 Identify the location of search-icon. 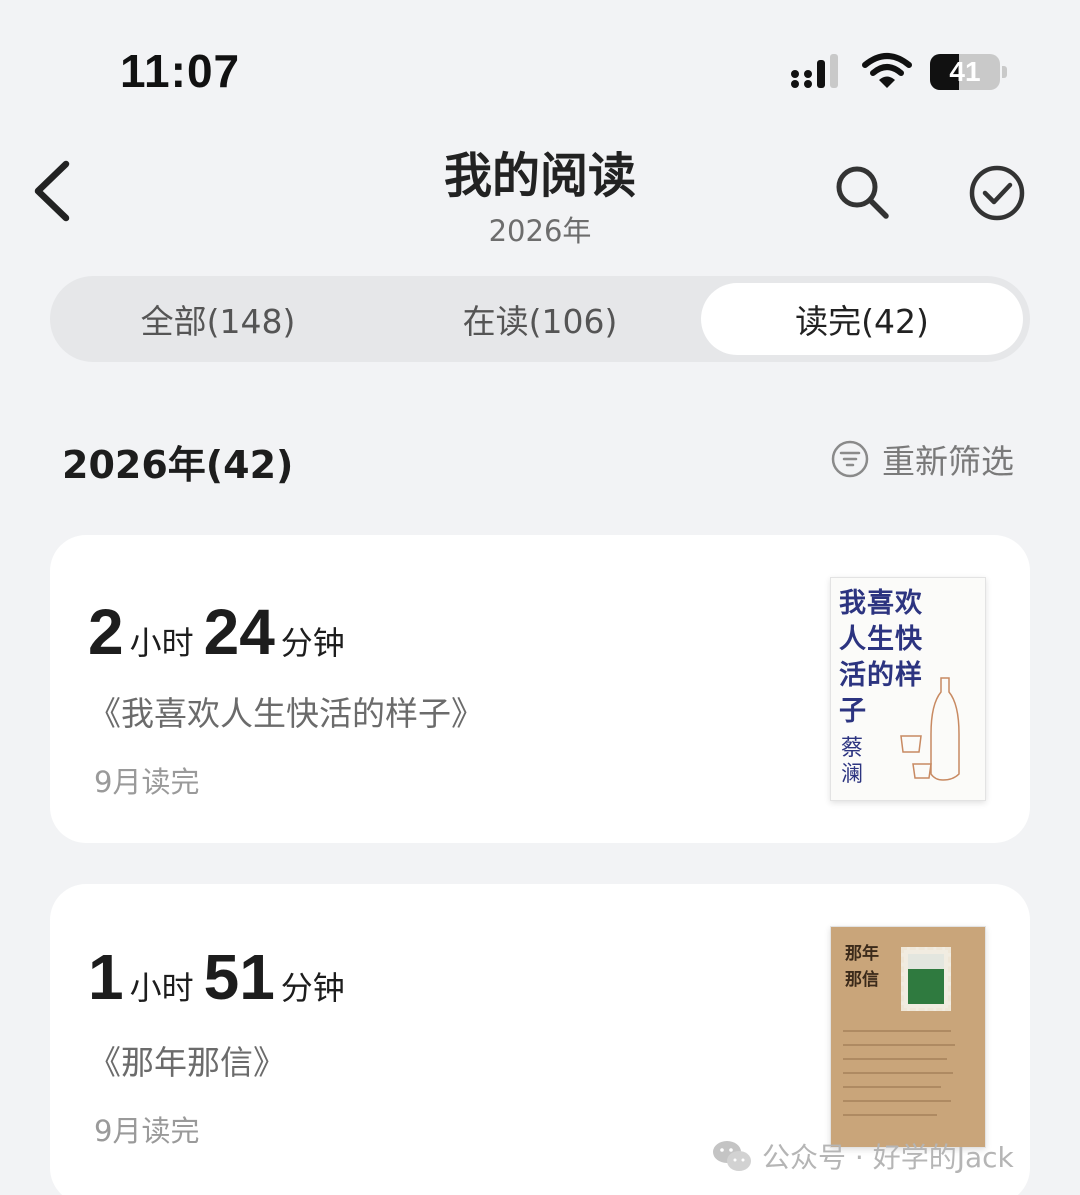
(862, 192).